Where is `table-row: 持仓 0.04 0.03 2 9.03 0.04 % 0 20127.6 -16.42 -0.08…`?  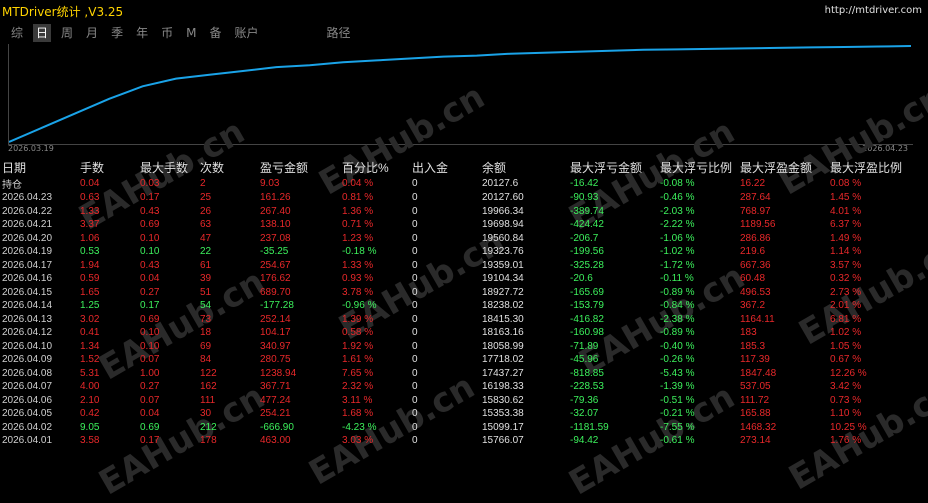 table-row: 持仓 0.04 0.03 2 9.03 0.04 % 0 20127.6 -16.42 -0.08… is located at coordinates (461, 183).